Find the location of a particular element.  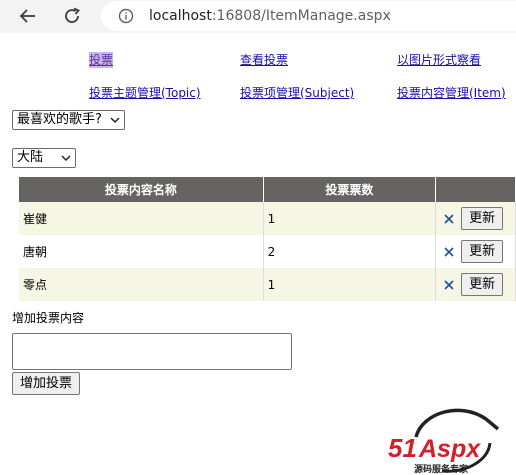

svg-text: Aspx is located at coordinates (449, 449).